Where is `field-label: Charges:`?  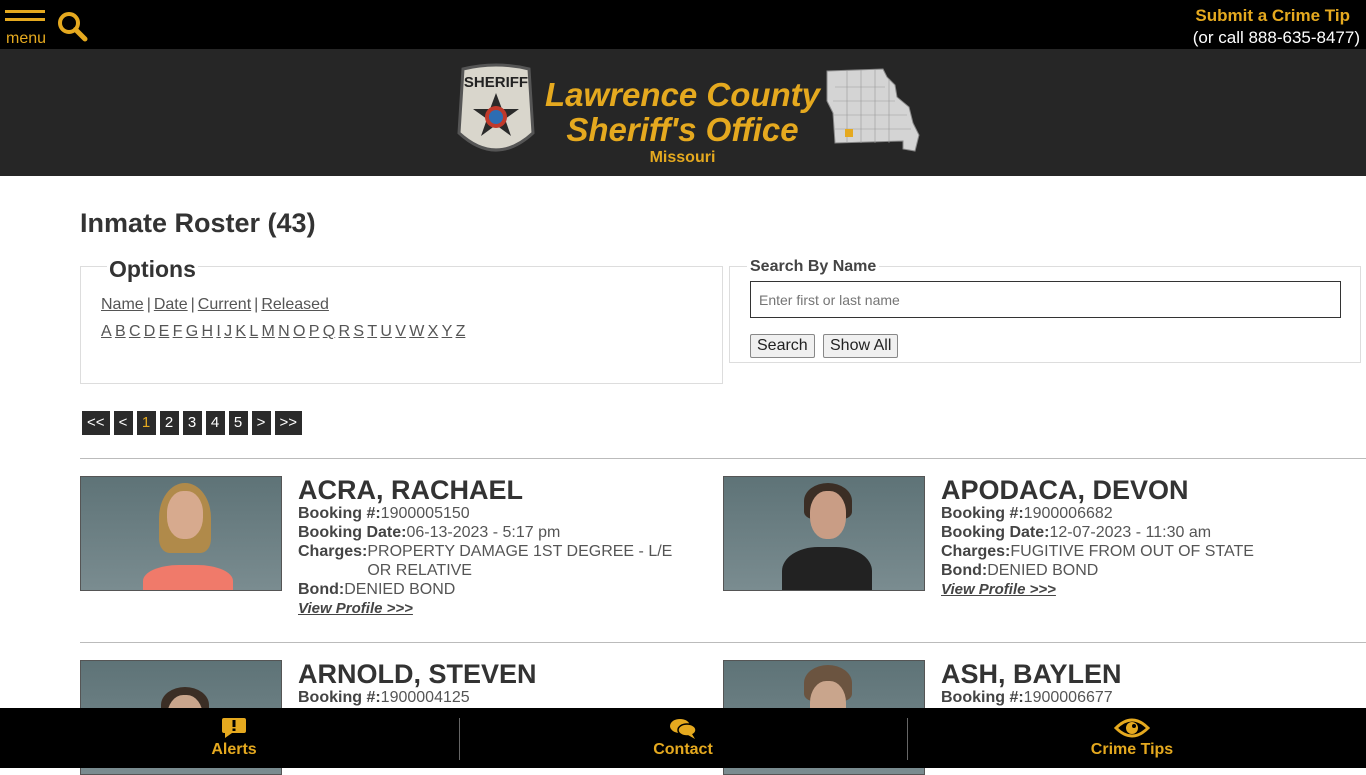
field-label: Charges: is located at coordinates (976, 551).